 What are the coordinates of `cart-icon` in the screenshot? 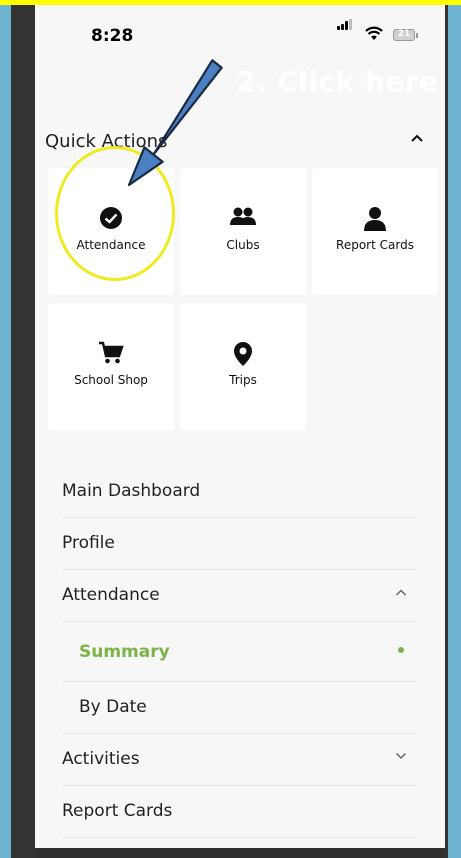 It's located at (111, 352).